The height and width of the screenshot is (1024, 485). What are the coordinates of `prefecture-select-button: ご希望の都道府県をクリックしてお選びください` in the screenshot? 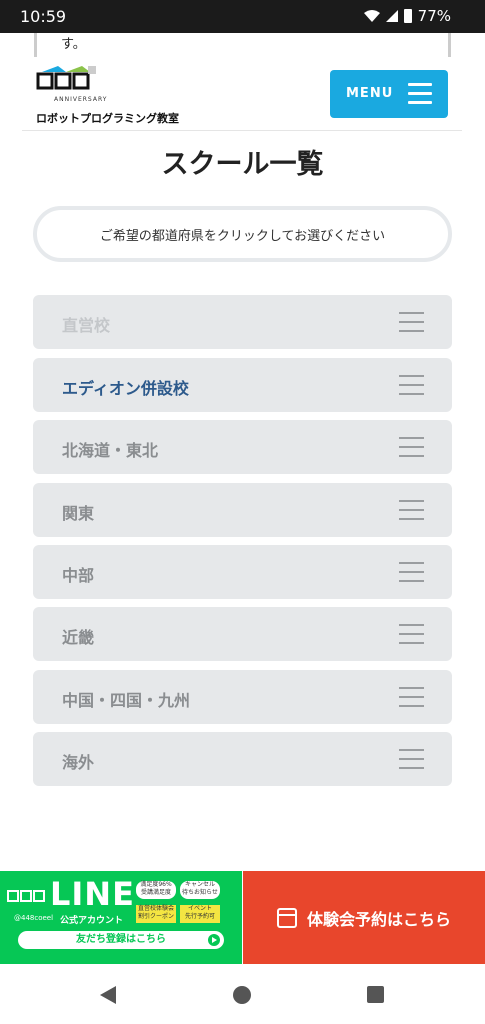 It's located at (242, 234).